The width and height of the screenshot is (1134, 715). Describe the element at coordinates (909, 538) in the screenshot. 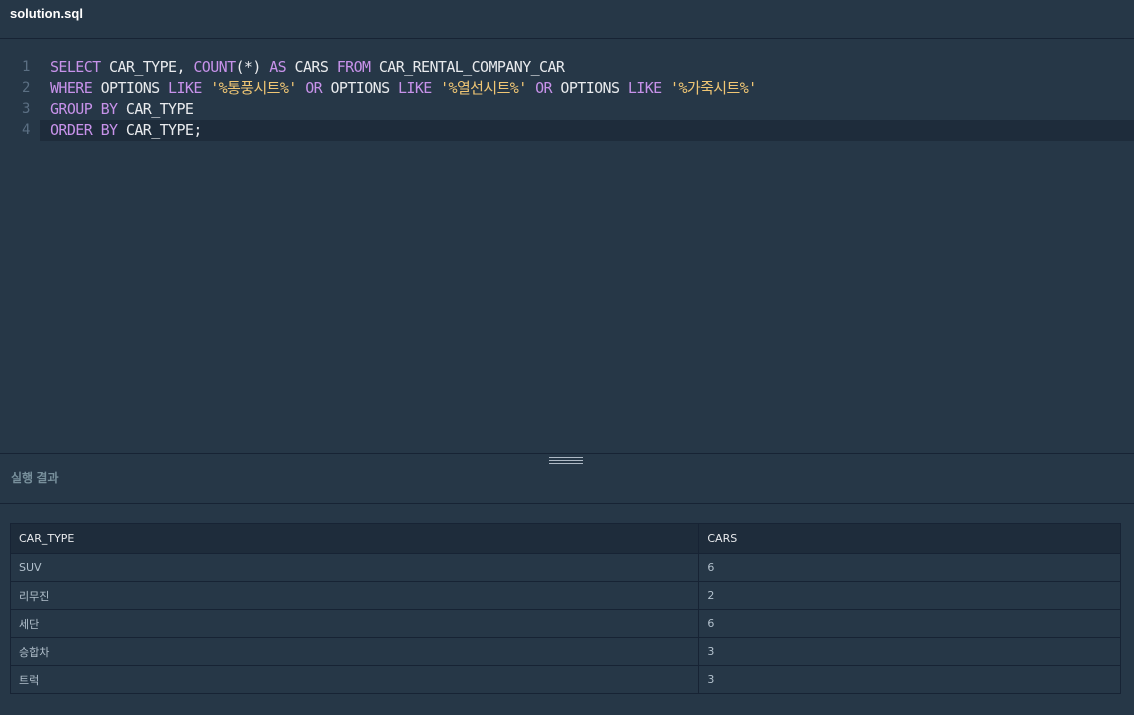

I see `column-header-cars: CARS` at that location.